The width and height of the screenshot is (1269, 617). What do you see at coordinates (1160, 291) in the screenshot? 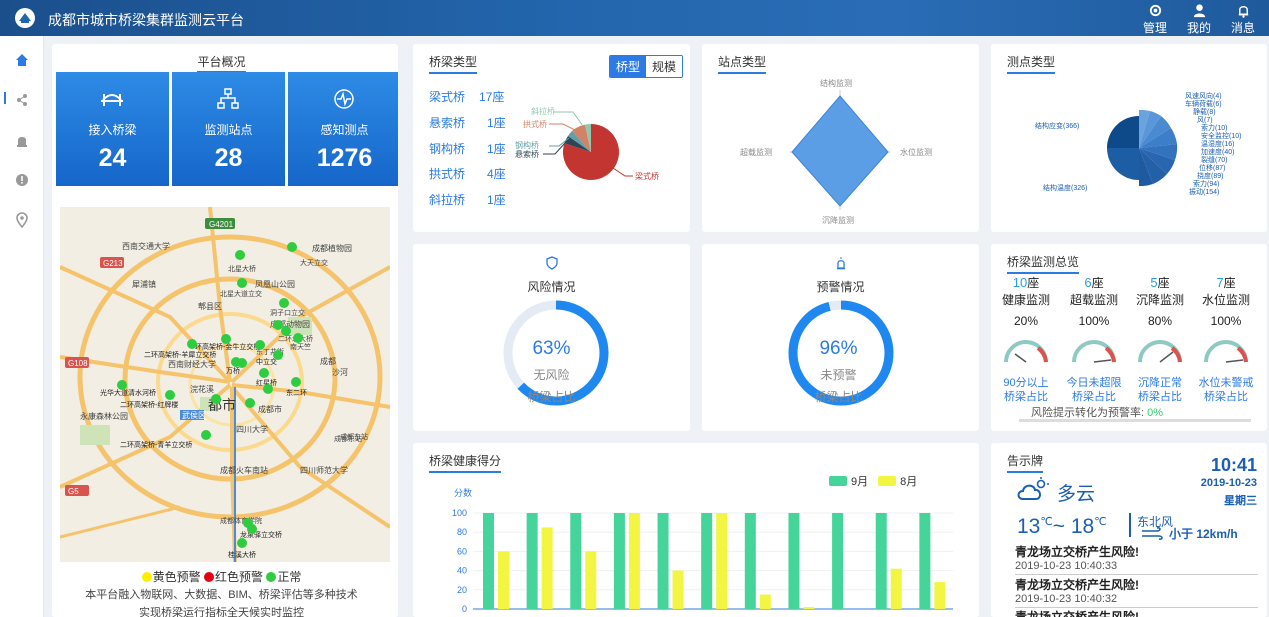
I see `monitor-col-settlement: 5座 沉降监测` at bounding box center [1160, 291].